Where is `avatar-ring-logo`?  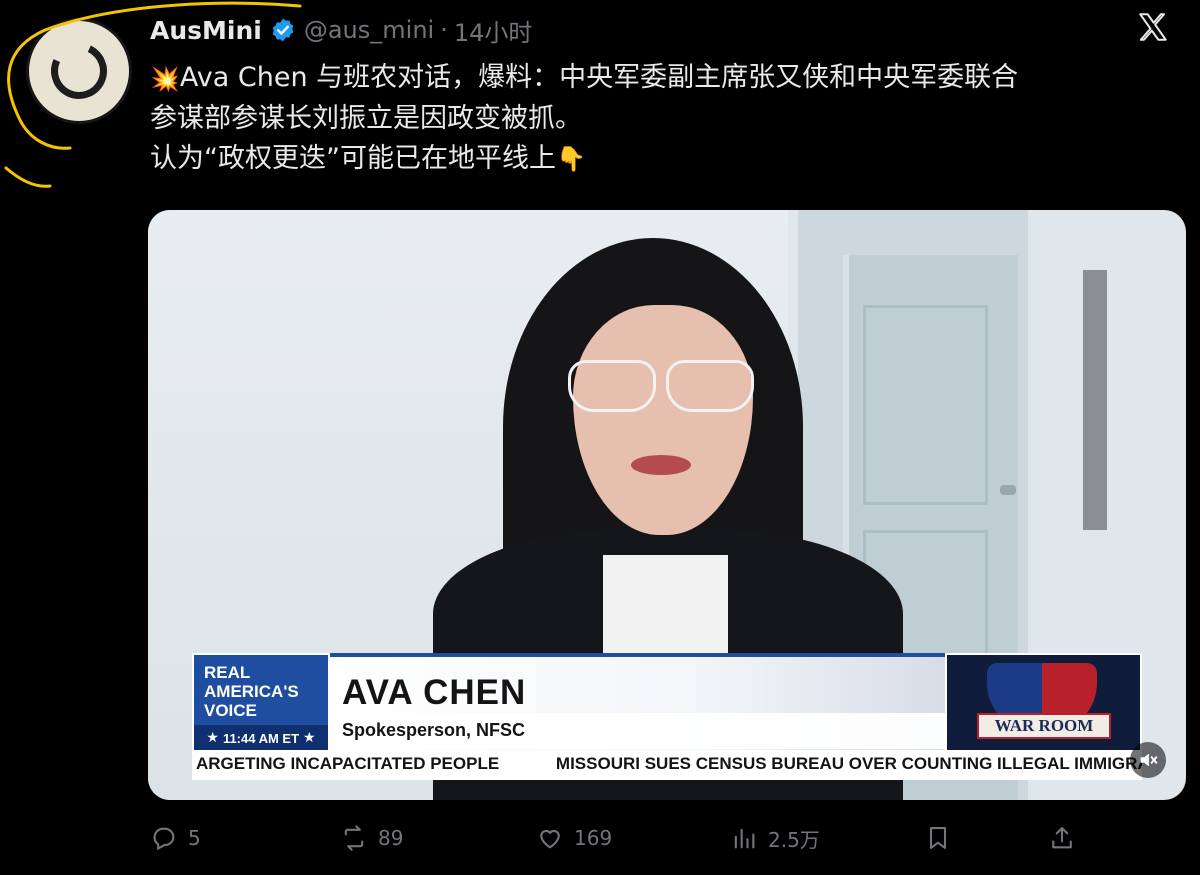
avatar-ring-logo is located at coordinates (79, 71).